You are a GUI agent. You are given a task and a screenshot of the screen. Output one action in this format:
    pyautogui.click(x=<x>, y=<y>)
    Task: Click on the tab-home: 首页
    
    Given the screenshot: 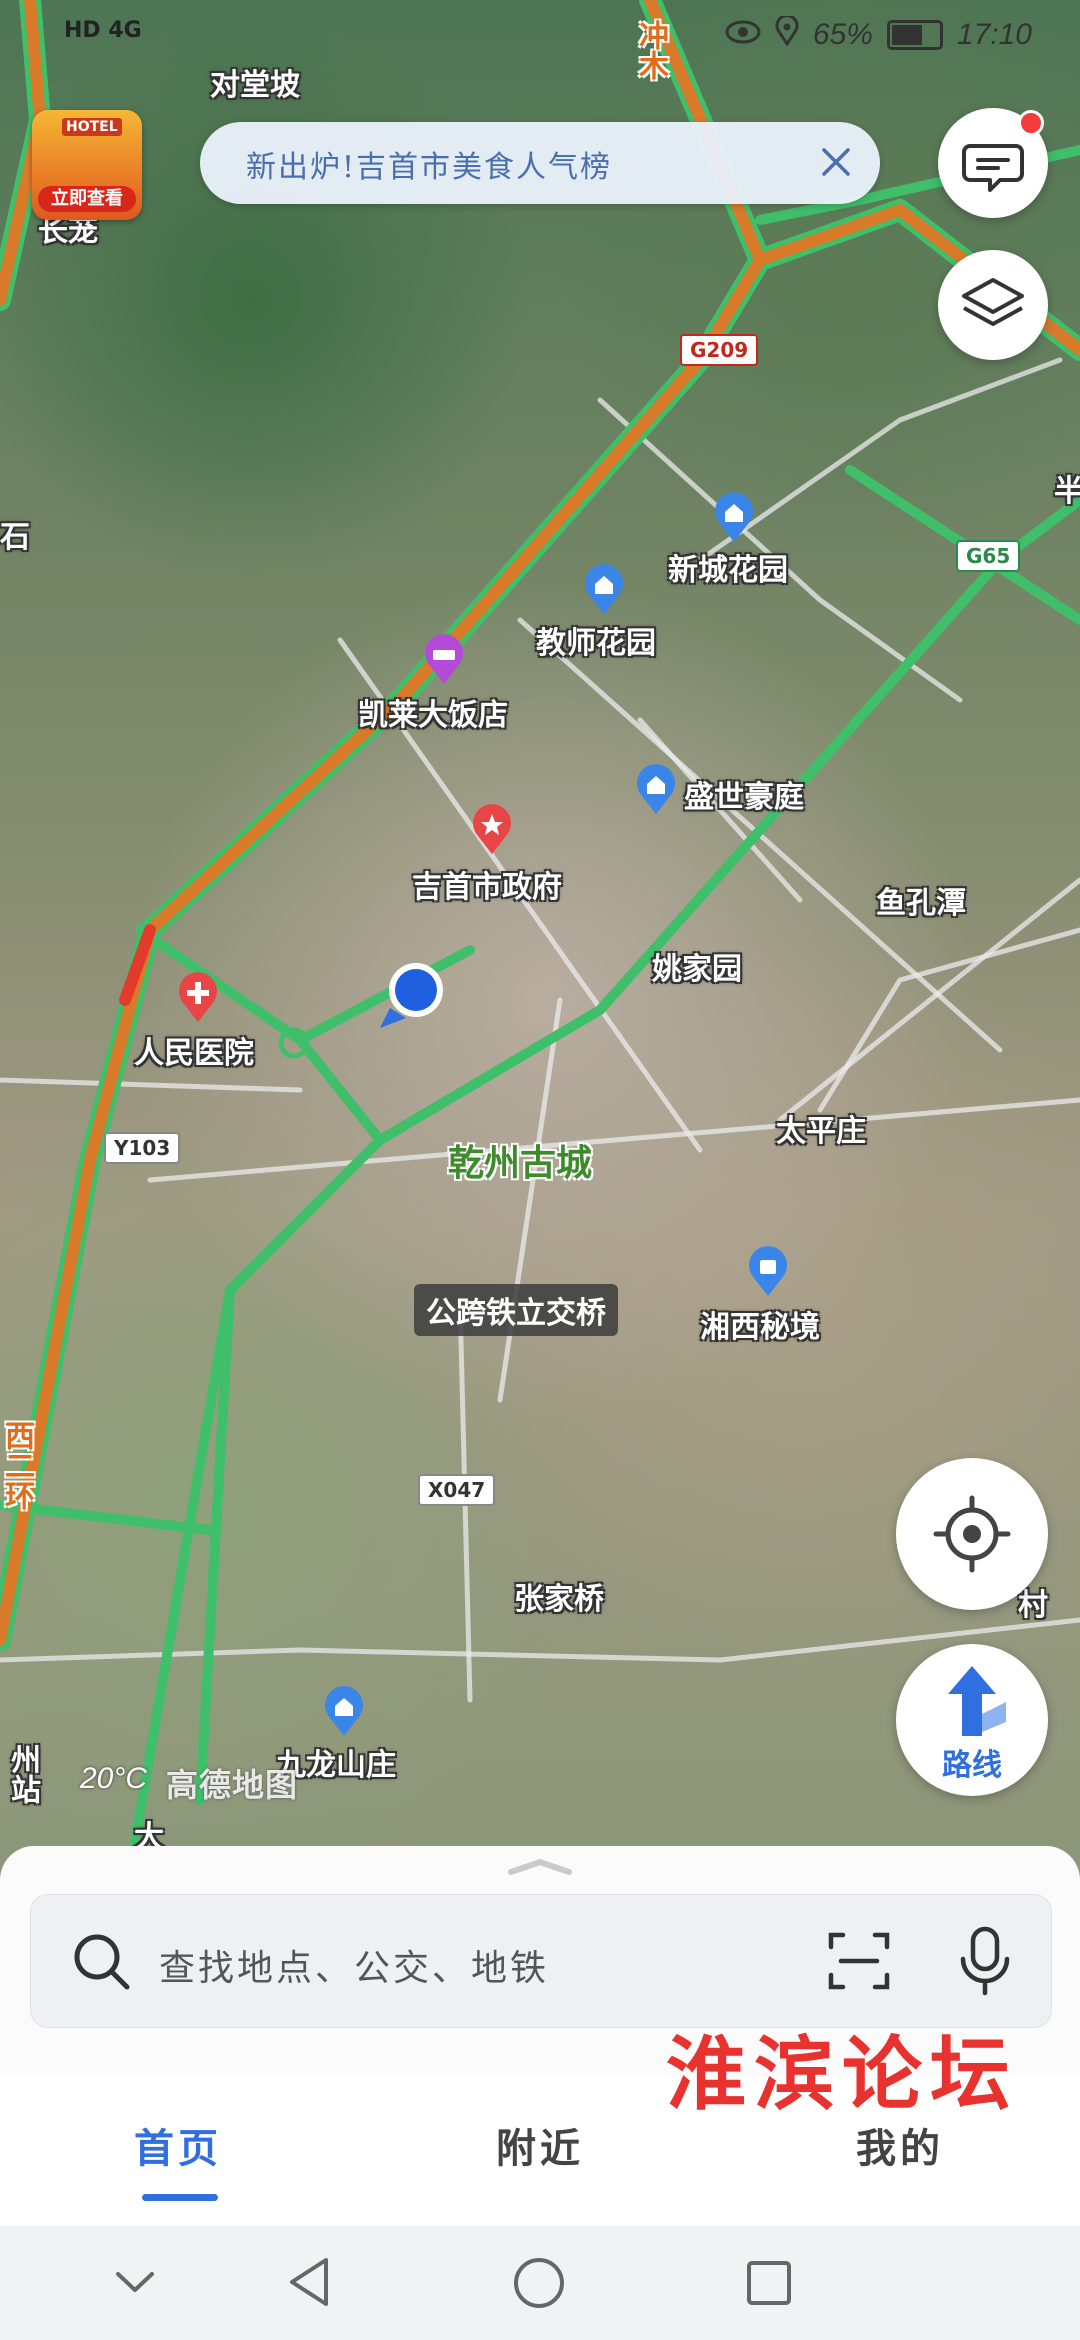 What is the action you would take?
    pyautogui.click(x=178, y=2145)
    